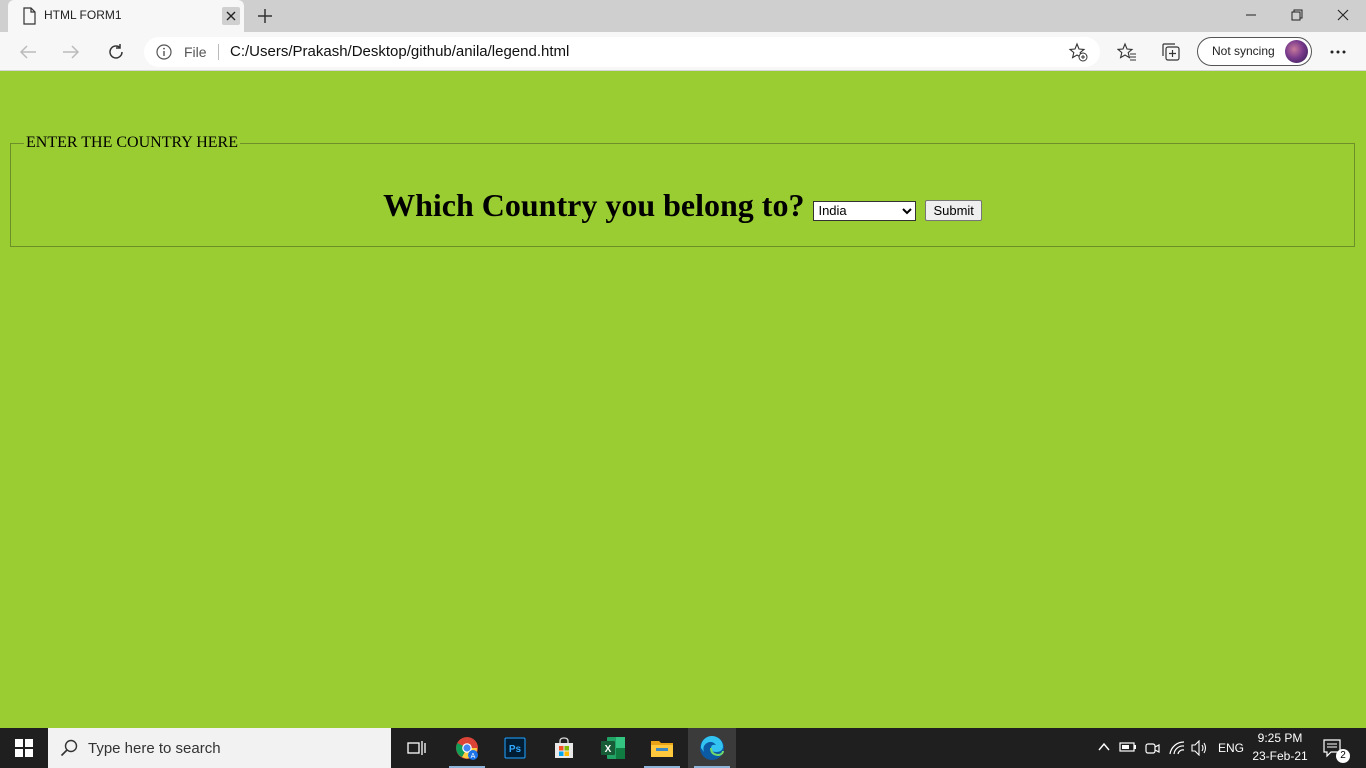  I want to click on clock-date: 23-Feb-21, so click(1280, 756).